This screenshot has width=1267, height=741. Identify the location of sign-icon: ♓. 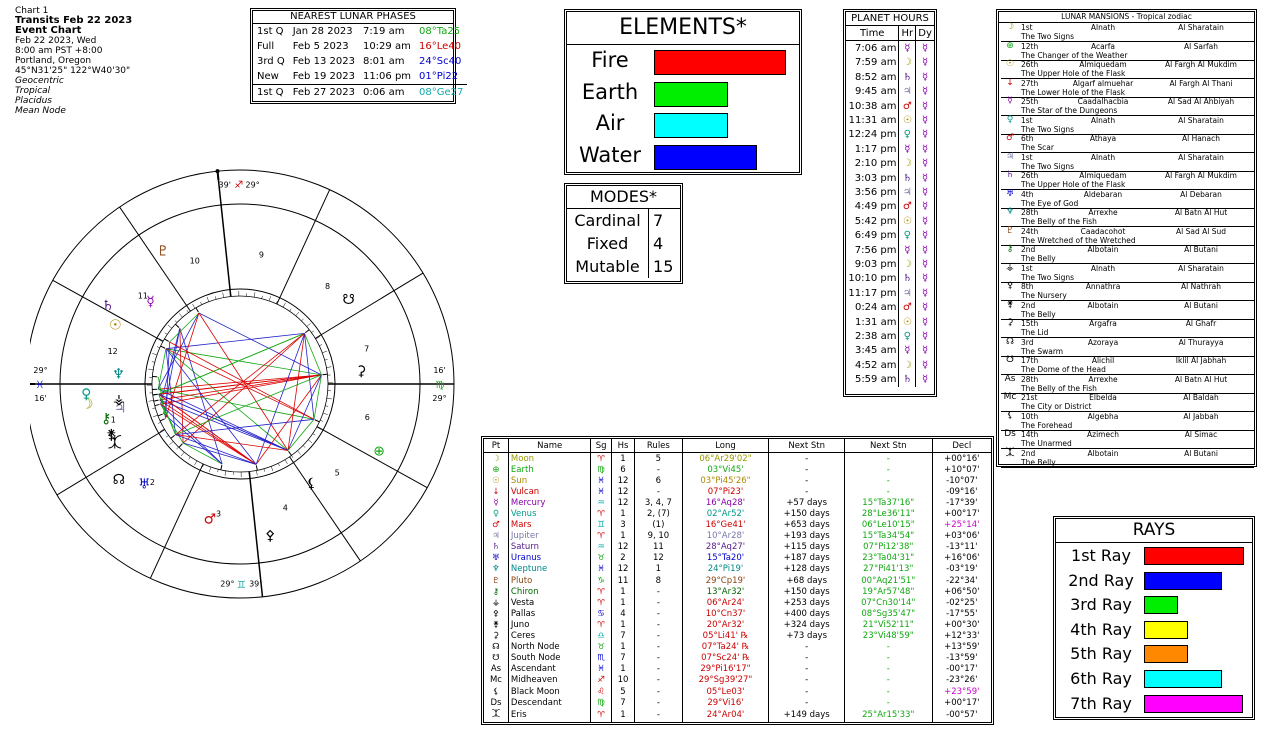
(601, 481).